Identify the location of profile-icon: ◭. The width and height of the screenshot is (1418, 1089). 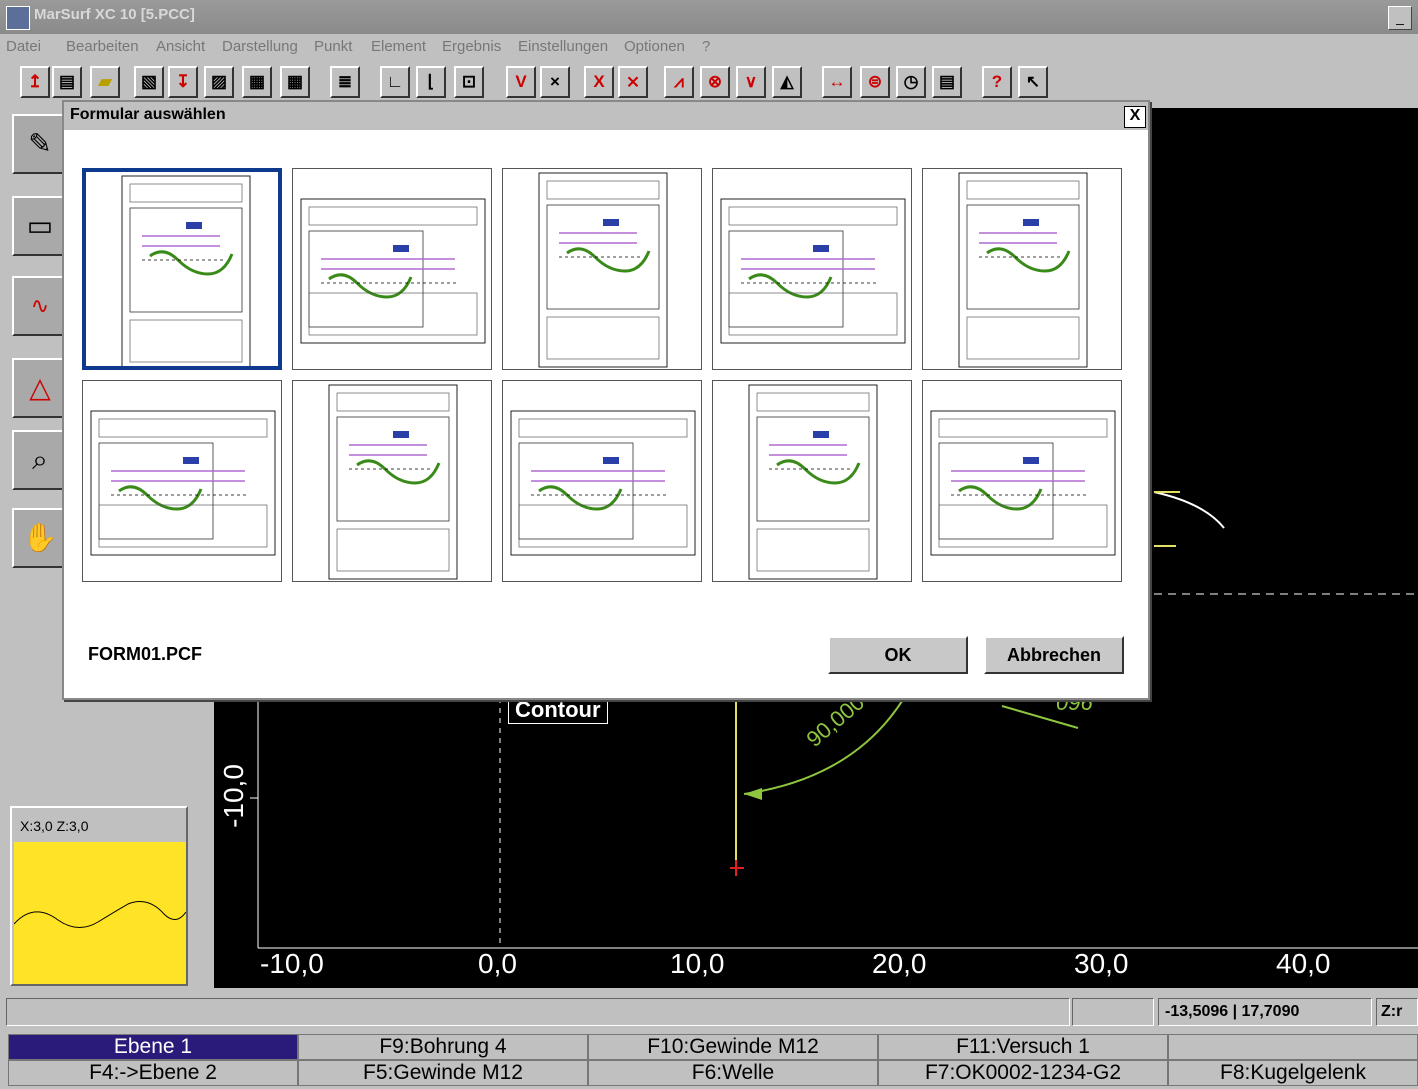
(787, 82).